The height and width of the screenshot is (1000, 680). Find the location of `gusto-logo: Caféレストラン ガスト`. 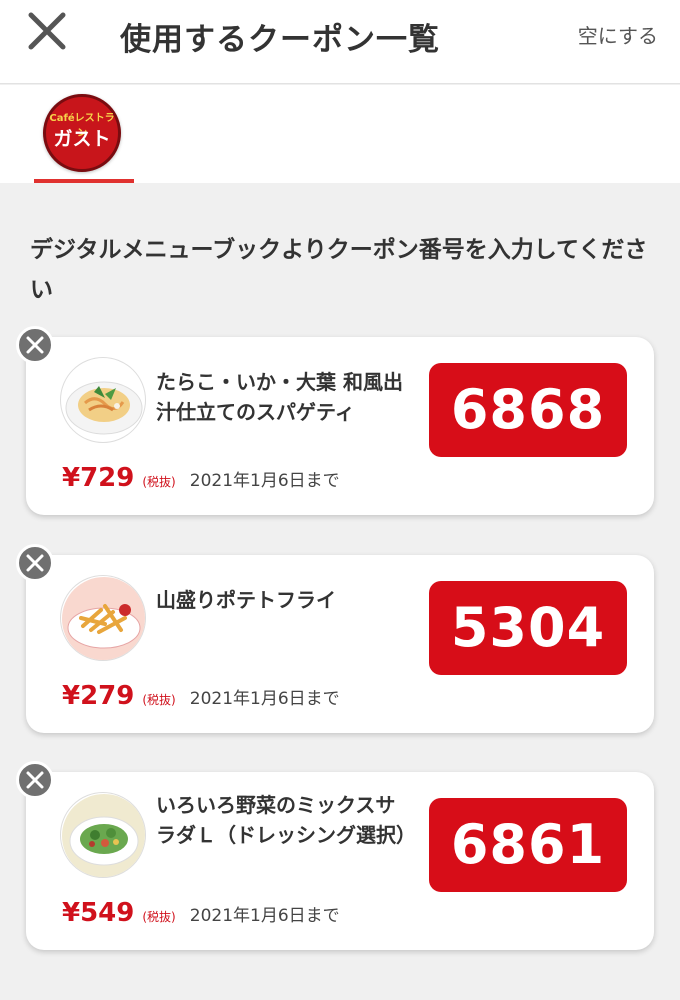

gusto-logo: Caféレストラン ガスト is located at coordinates (82, 133).